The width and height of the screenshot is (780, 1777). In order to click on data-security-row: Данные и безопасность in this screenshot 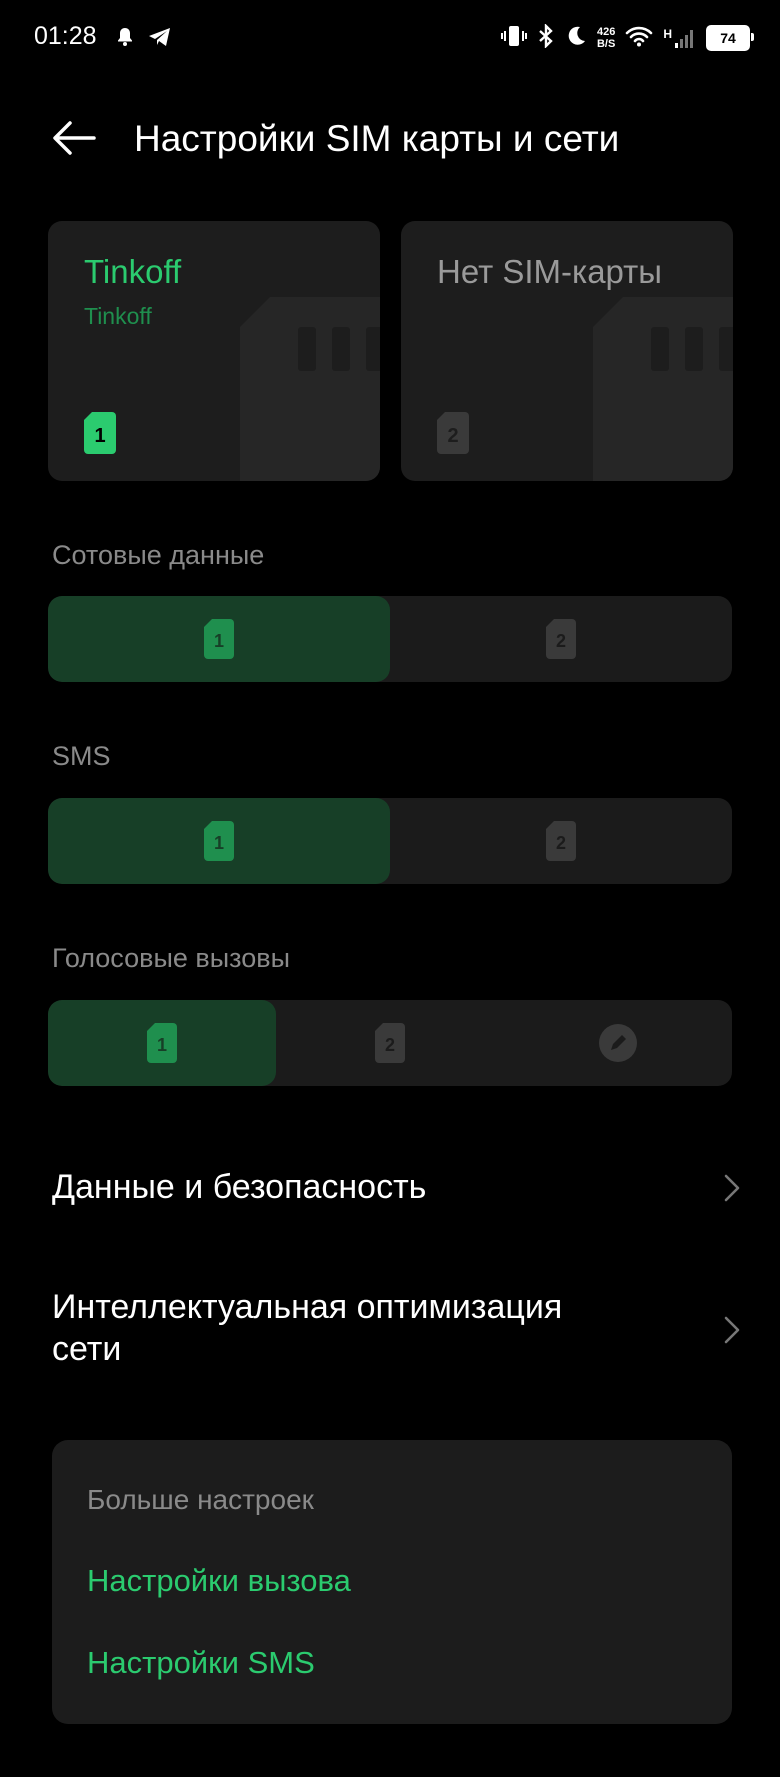, I will do `click(397, 1196)`.